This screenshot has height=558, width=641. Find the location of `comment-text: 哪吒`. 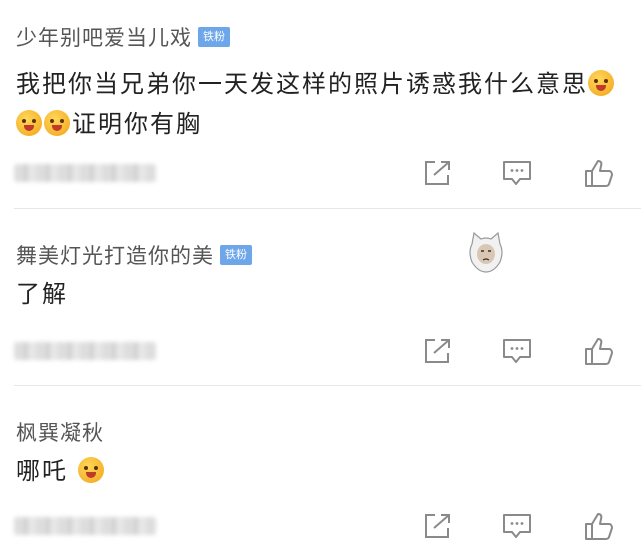

comment-text: 哪吒 is located at coordinates (318, 471).